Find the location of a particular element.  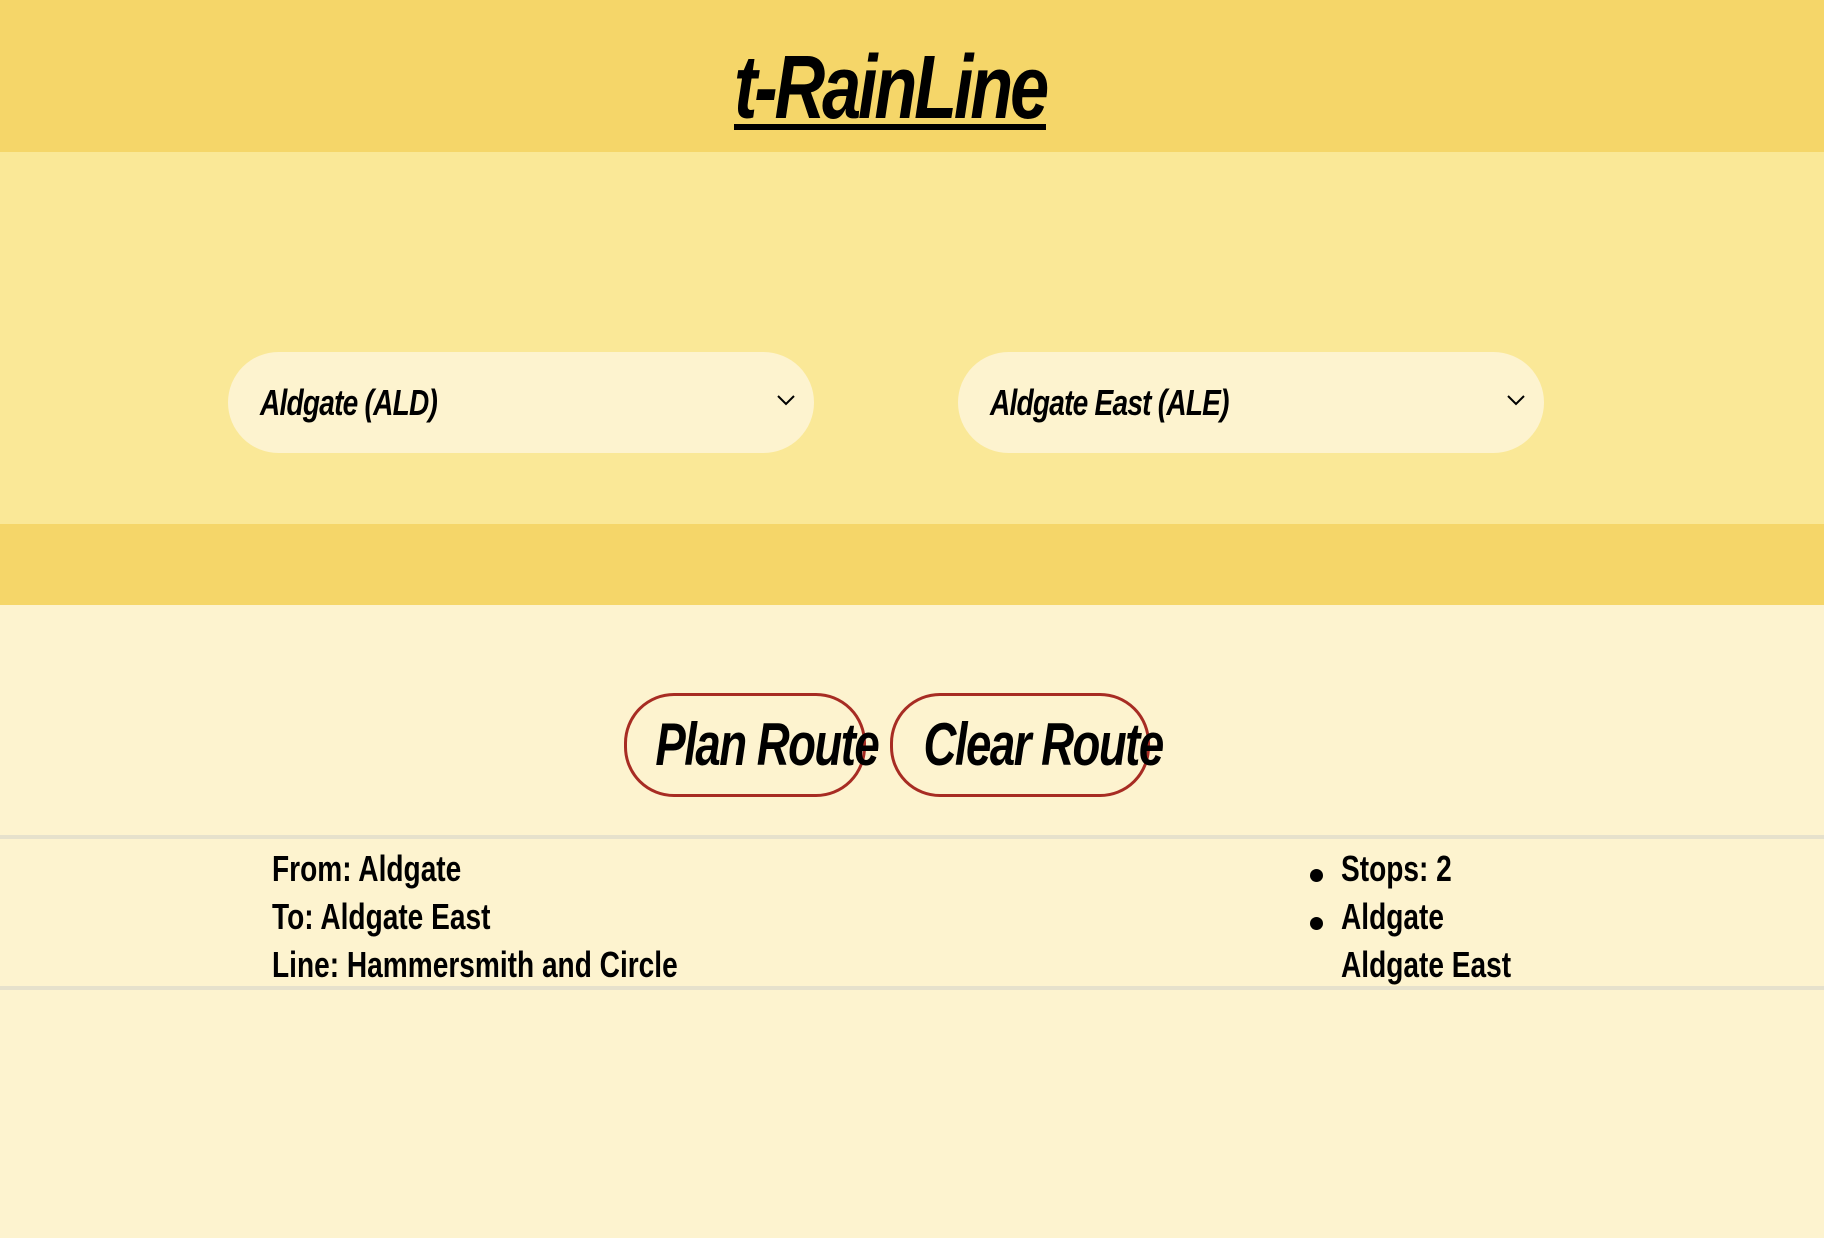

clear-route-button: Clear Route is located at coordinates (1027, 745).